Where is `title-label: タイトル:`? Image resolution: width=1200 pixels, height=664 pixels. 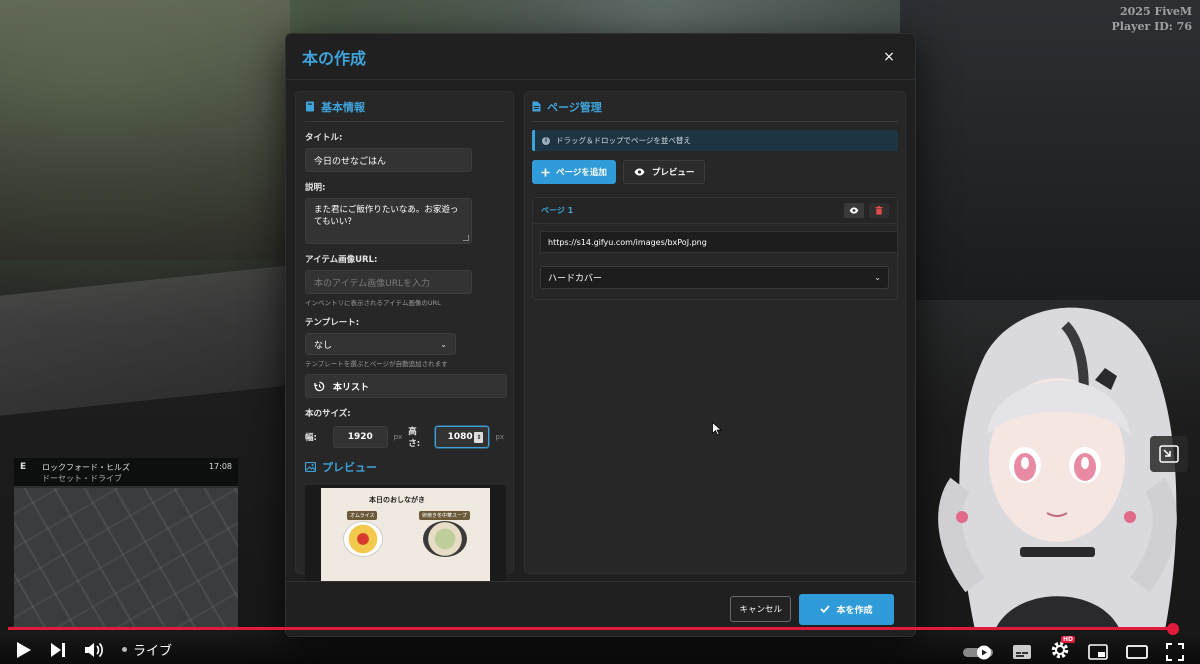
title-label: タイトル: is located at coordinates (324, 138).